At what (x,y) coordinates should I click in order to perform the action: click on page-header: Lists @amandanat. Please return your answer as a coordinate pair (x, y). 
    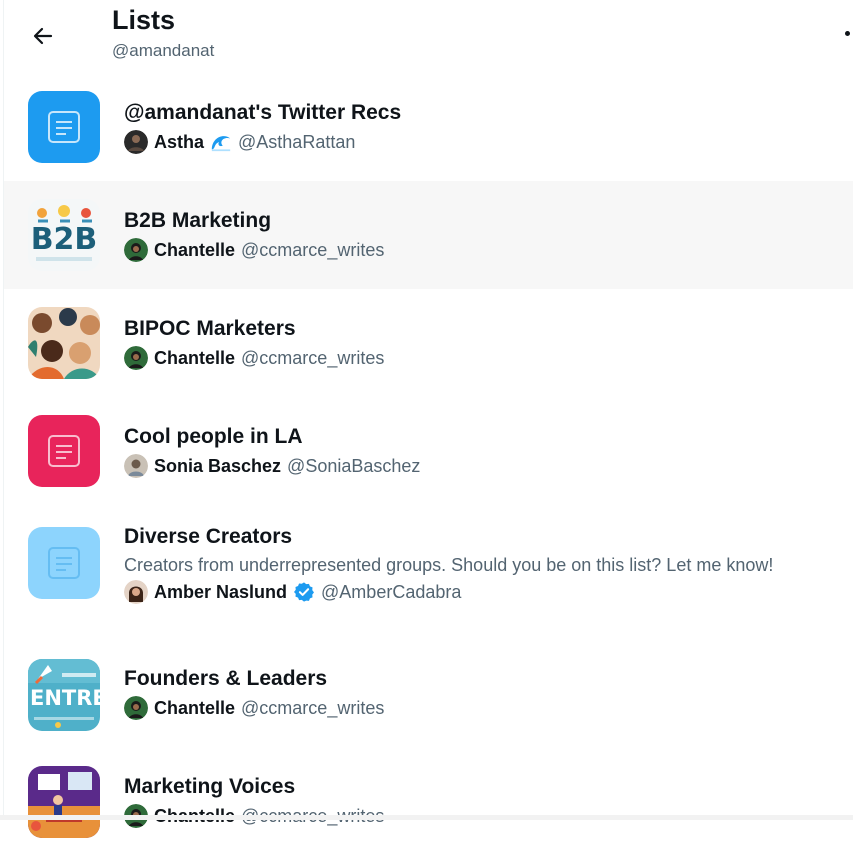
    Looking at the image, I should click on (426, 40).